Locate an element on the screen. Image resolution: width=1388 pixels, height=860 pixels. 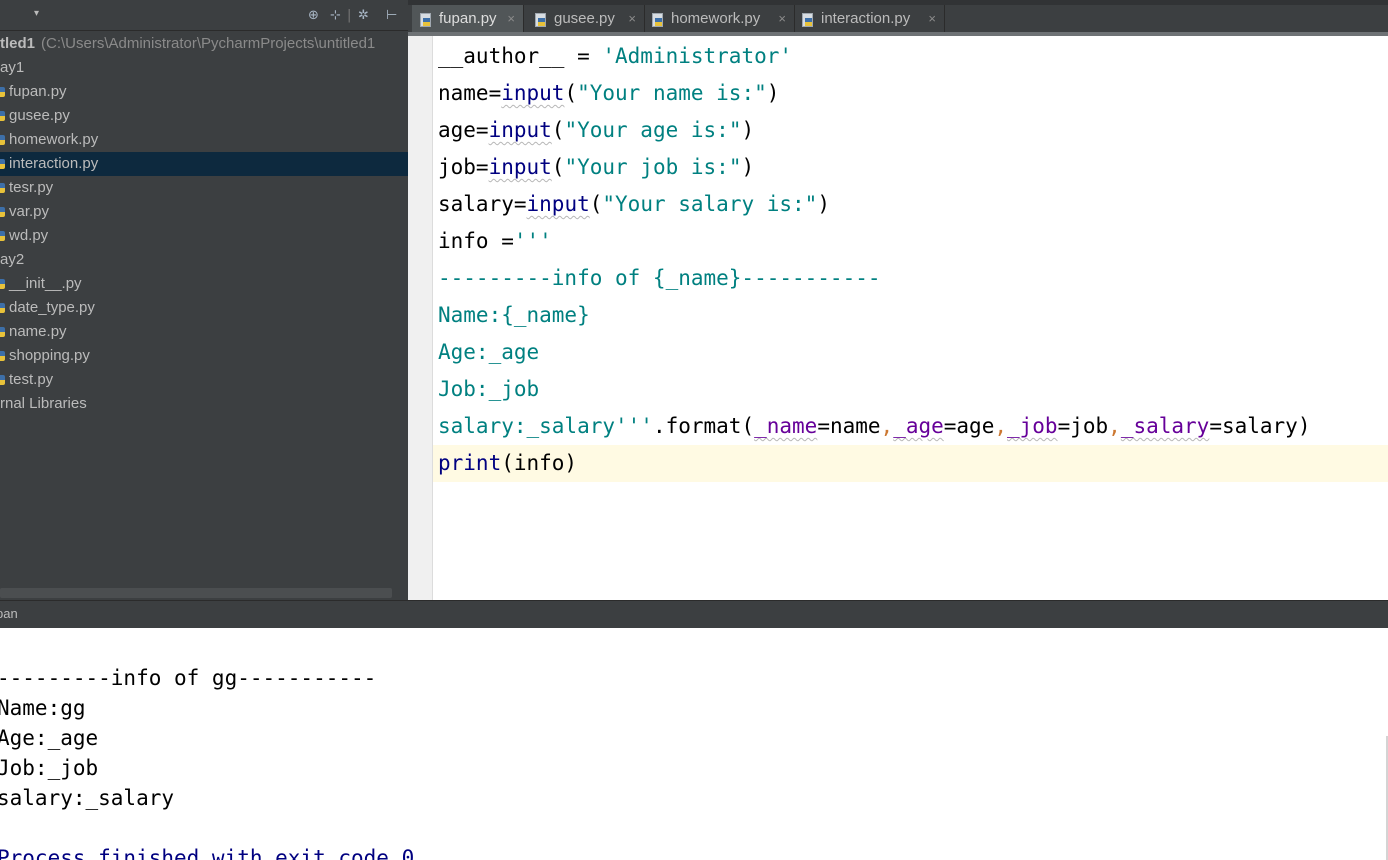
project-toolbar: ▾ ⊕ ⊹ | ✲ ⊢ is located at coordinates (204, 18).